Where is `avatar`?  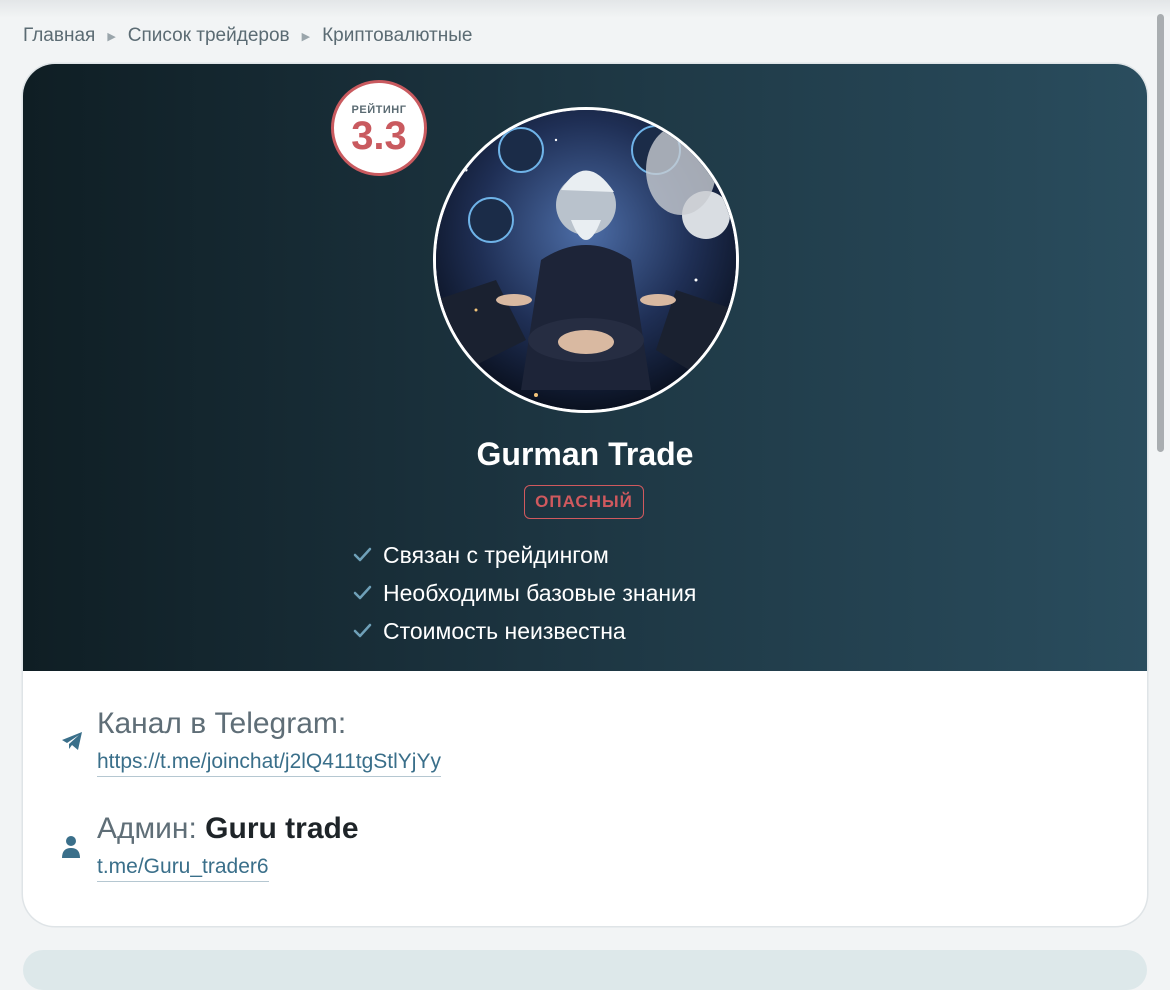 avatar is located at coordinates (586, 260).